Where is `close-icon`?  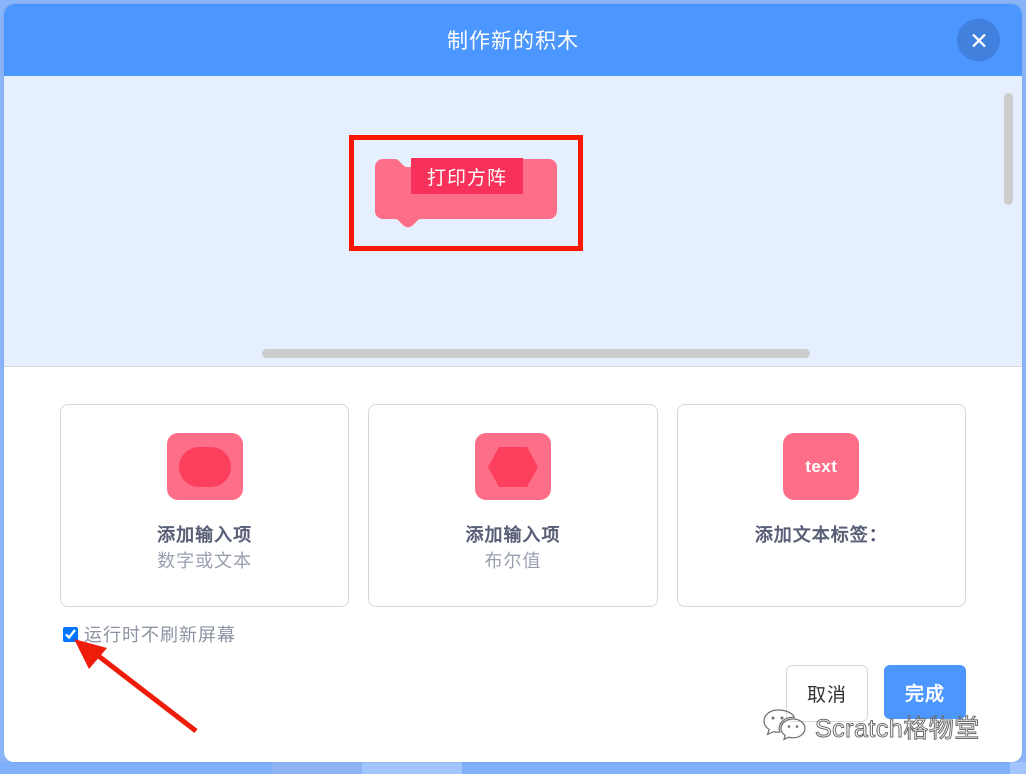 close-icon is located at coordinates (979, 40).